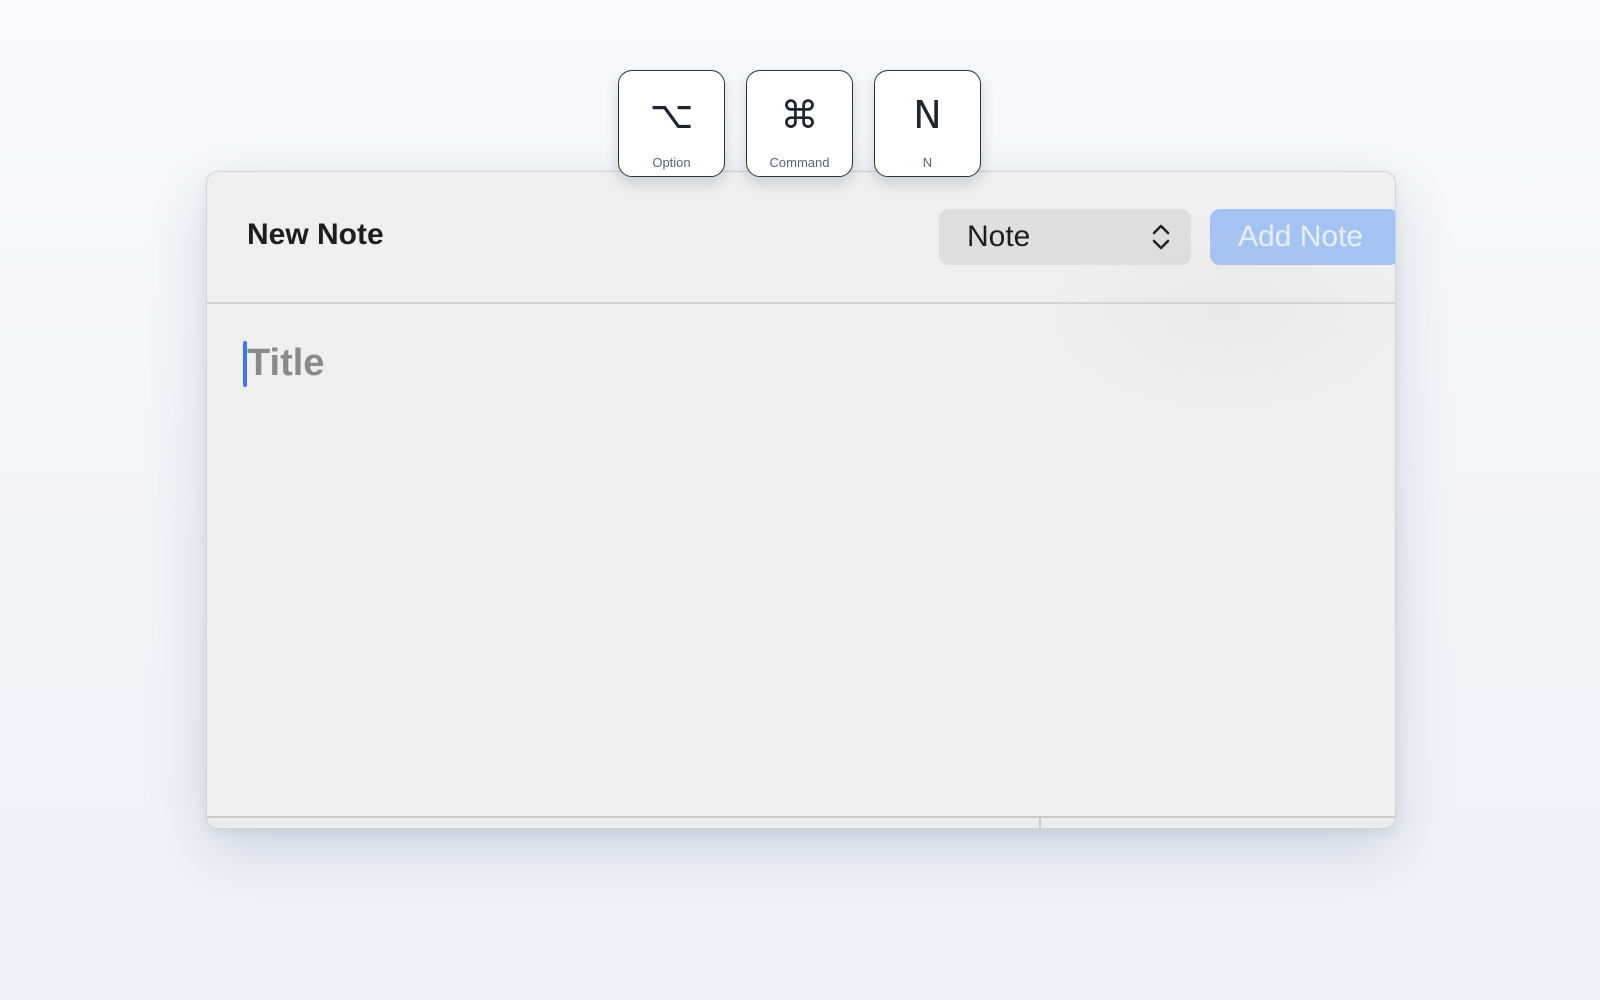 The width and height of the screenshot is (1600, 1000). What do you see at coordinates (1040, 823) in the screenshot?
I see `footer-divider` at bounding box center [1040, 823].